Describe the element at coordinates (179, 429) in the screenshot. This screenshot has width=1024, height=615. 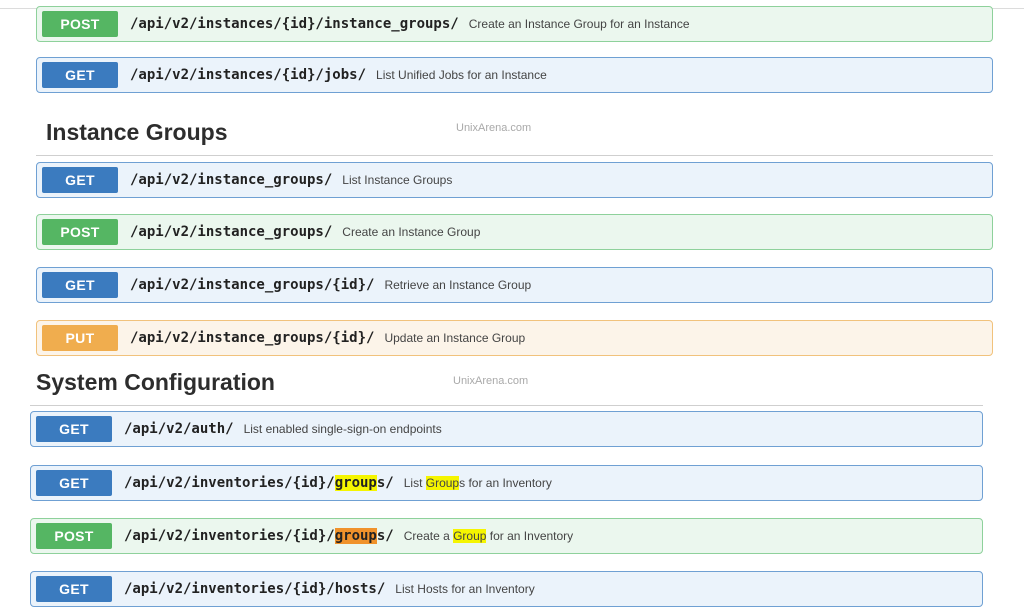
I see `endpoint-path: /api/v2/auth/` at that location.